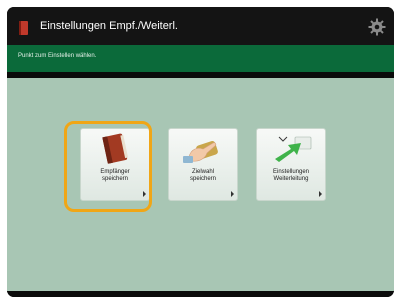  Describe the element at coordinates (200, 294) in the screenshot. I see `bottom-bar` at that location.